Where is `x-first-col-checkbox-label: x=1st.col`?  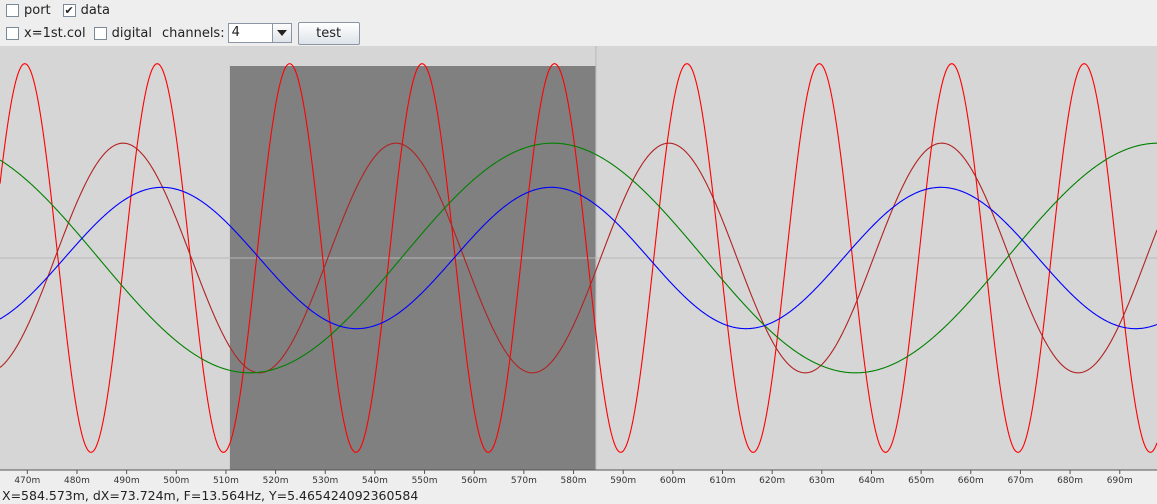 x-first-col-checkbox-label: x=1st.col is located at coordinates (55, 33).